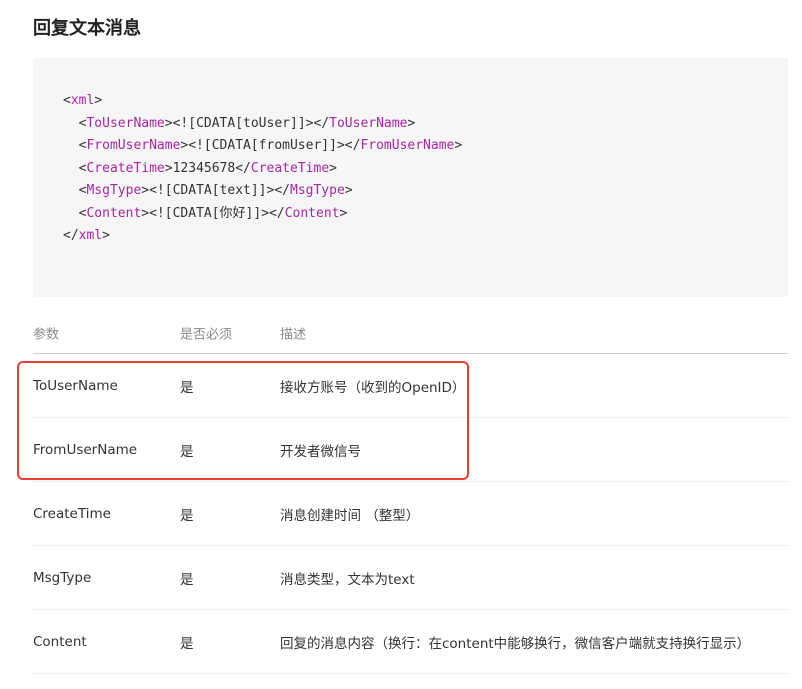 The image size is (802, 689). What do you see at coordinates (215, 190) in the screenshot?
I see `code-line: <MsgType><![CDATA[text]]></MsgType>` at bounding box center [215, 190].